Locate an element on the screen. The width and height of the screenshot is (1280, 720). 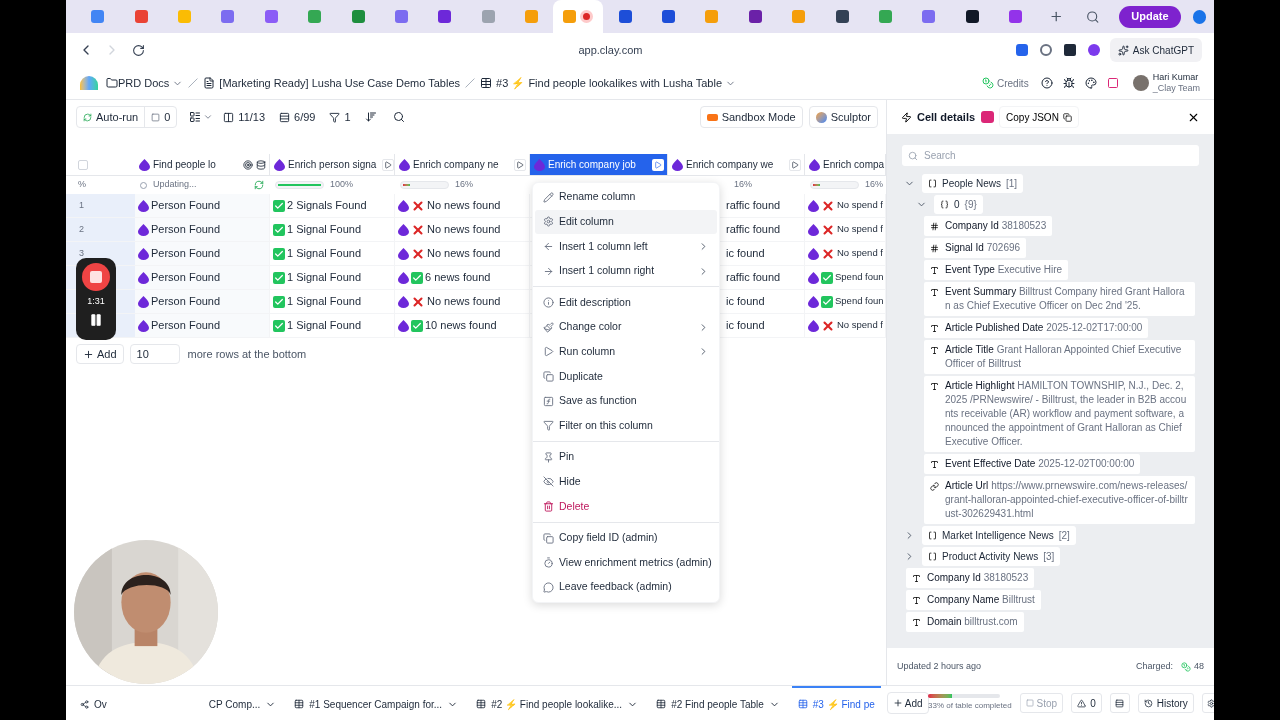
stop-record-button is located at coordinates (96, 277).